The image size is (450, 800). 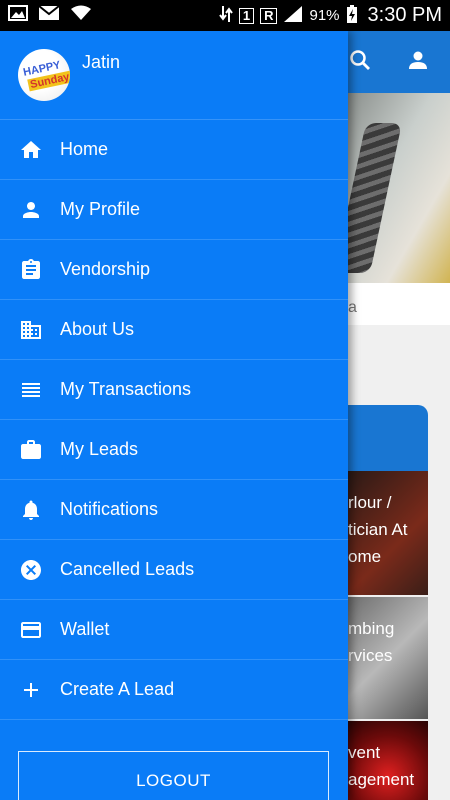 I want to click on plus-icon, so click(x=30, y=690).